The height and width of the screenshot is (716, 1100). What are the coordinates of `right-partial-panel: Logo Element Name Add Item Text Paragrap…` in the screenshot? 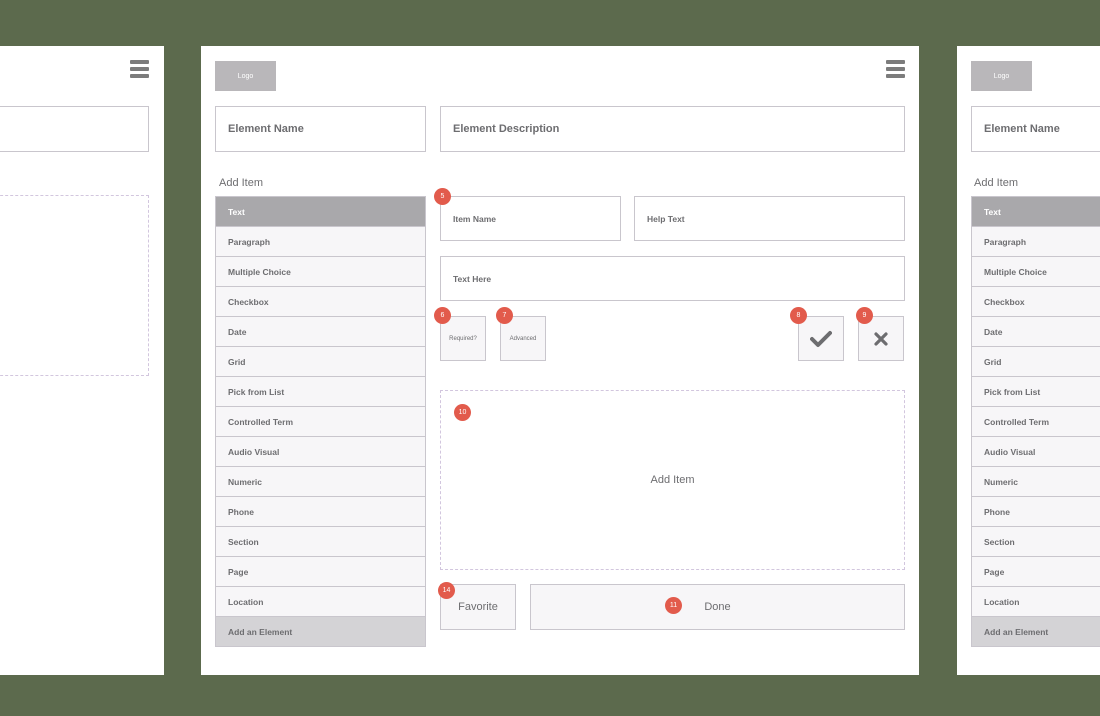 It's located at (1028, 360).